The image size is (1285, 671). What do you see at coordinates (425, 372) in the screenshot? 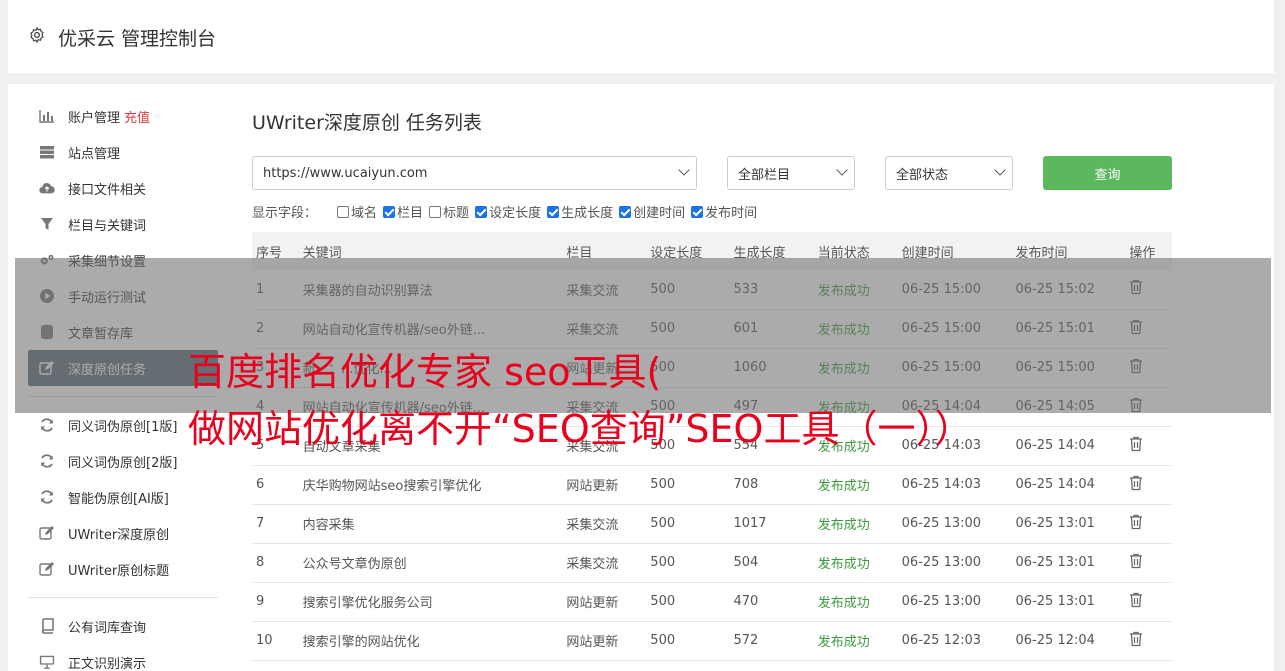
I see `overlay-headline-line1: 百度排名优化专家 seo工具(` at bounding box center [425, 372].